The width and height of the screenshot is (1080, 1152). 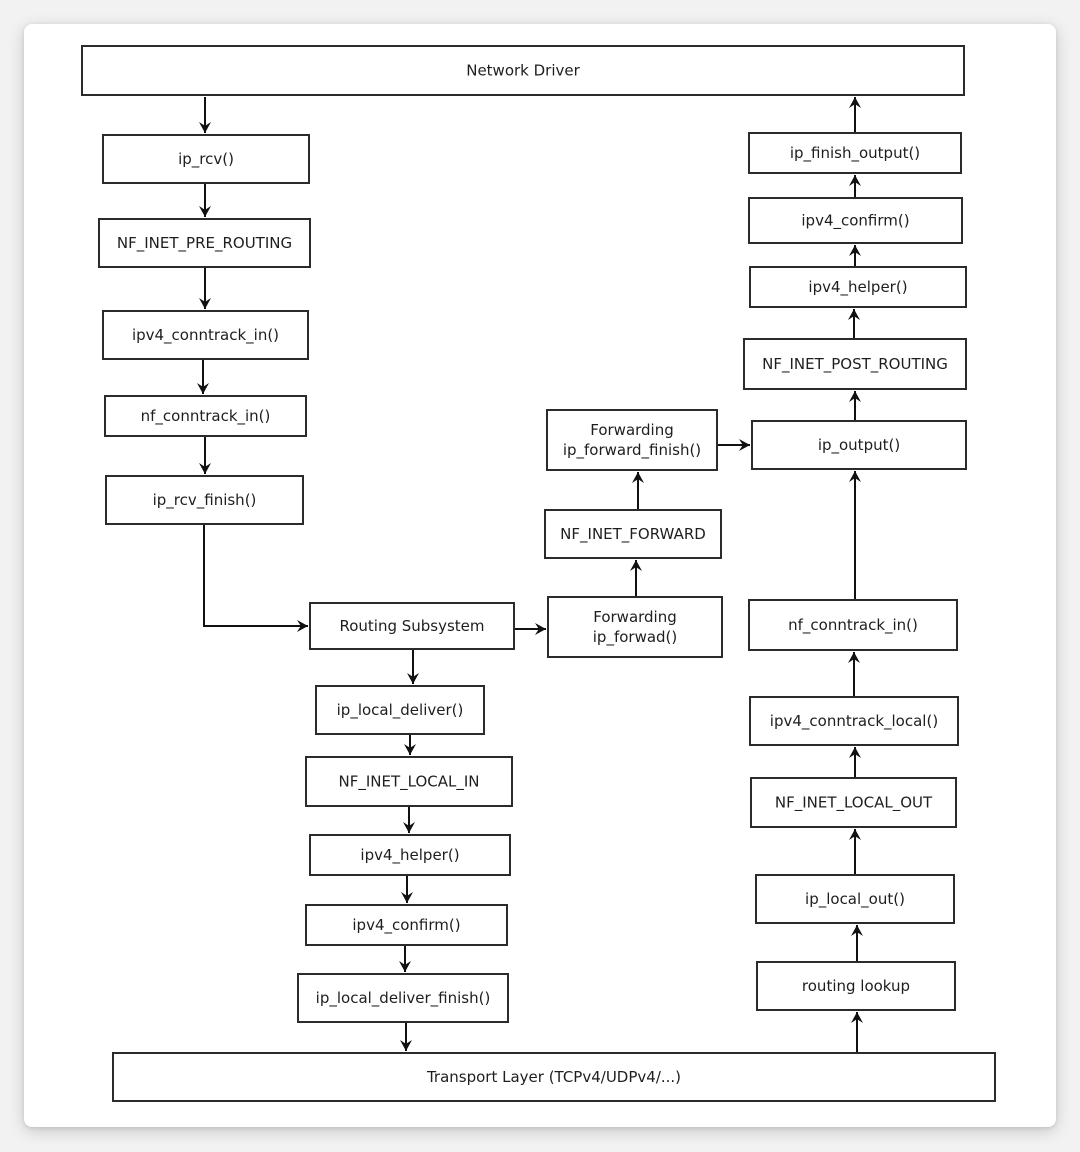 What do you see at coordinates (205, 200) in the screenshot?
I see `edge-ip-rcv-to-nf-inet-pre-routing` at bounding box center [205, 200].